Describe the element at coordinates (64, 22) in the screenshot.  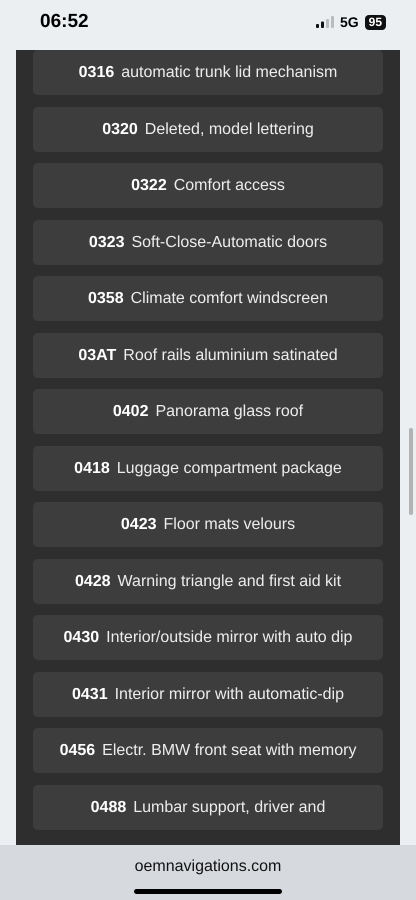
I see `status-time: 06:52` at that location.